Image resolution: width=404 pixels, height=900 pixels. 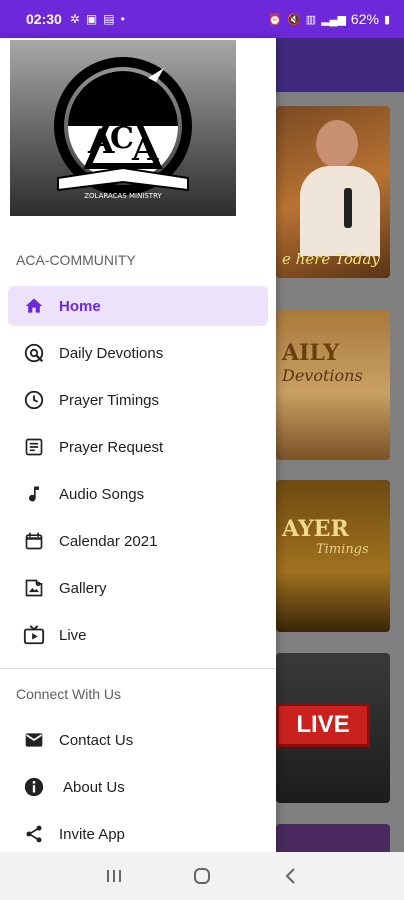 I want to click on signal-icon: ▂▄▆, so click(x=333, y=19).